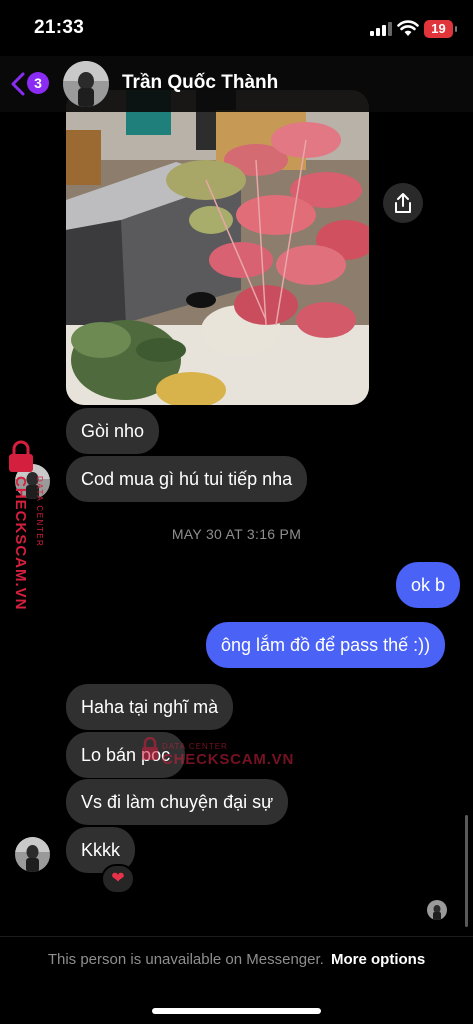  I want to click on wifi-icon, so click(408, 28).